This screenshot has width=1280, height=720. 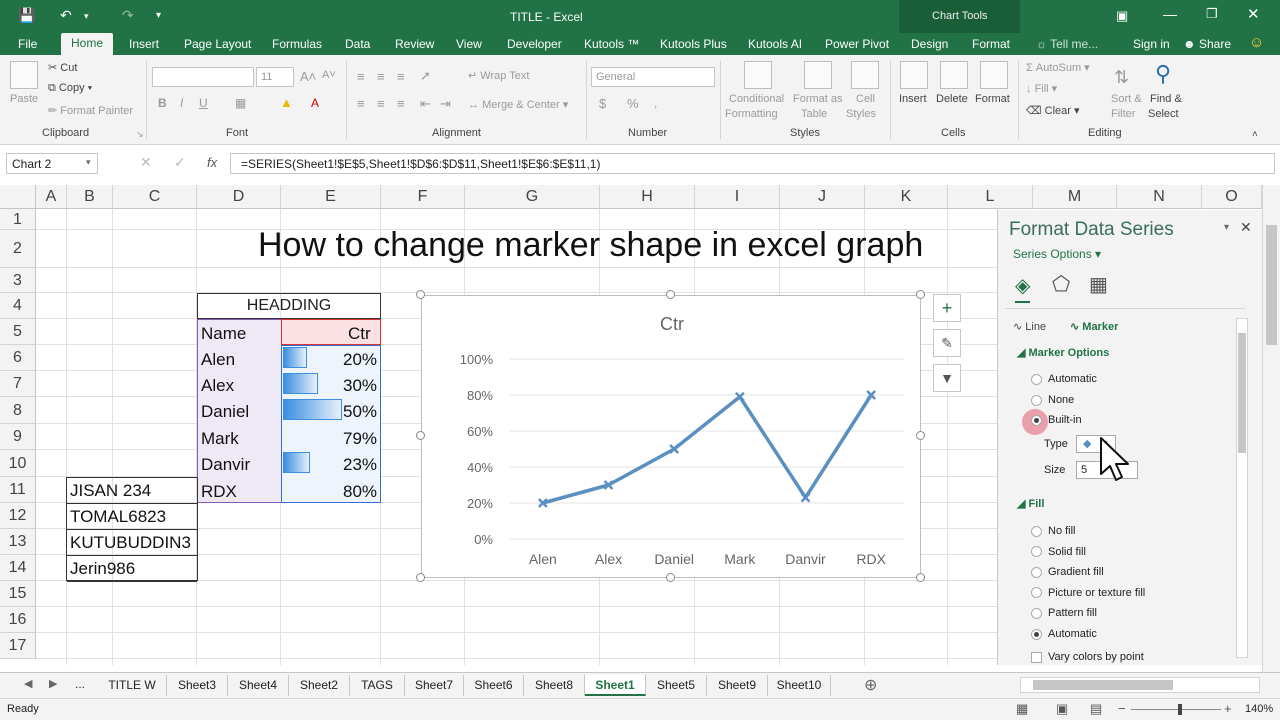 I want to click on align-middle-icon: ≡, so click(x=381, y=76).